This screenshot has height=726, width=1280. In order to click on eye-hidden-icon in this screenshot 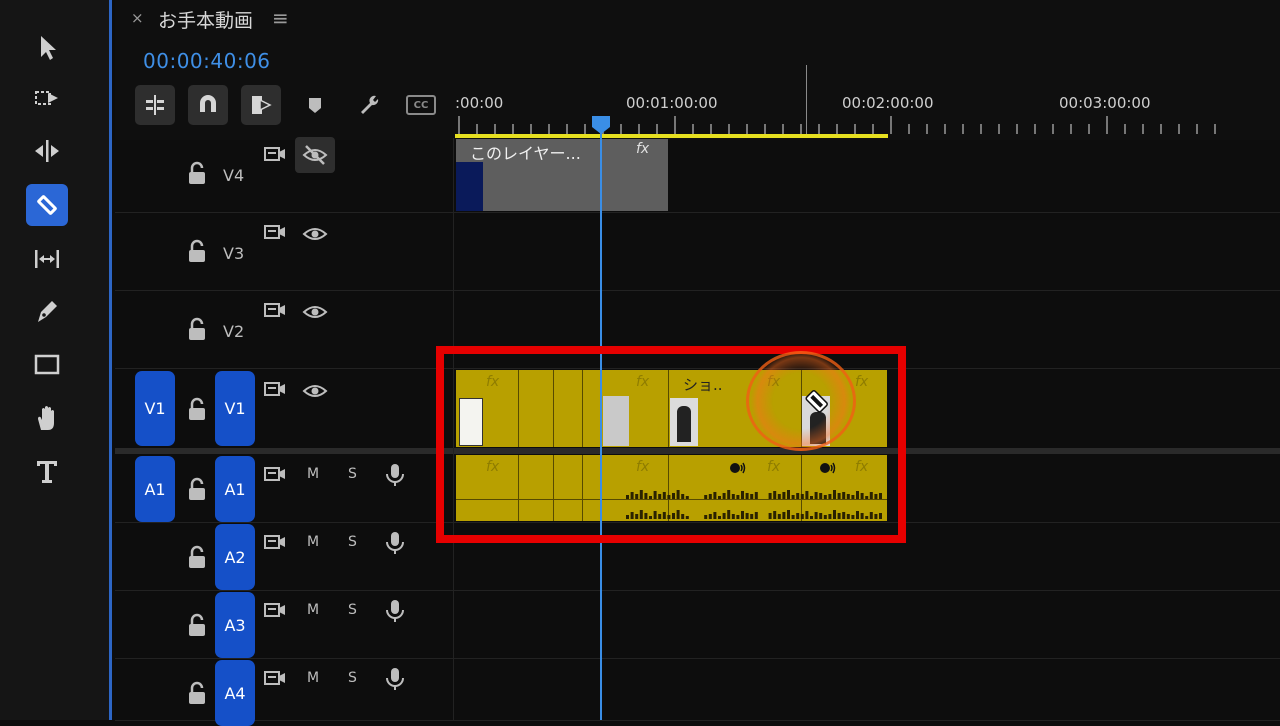, I will do `click(315, 155)`.